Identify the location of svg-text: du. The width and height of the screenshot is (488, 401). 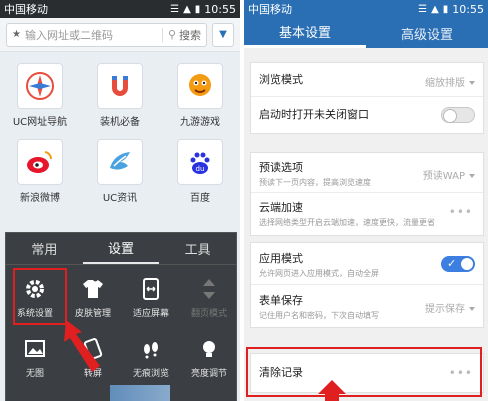
(200, 169).